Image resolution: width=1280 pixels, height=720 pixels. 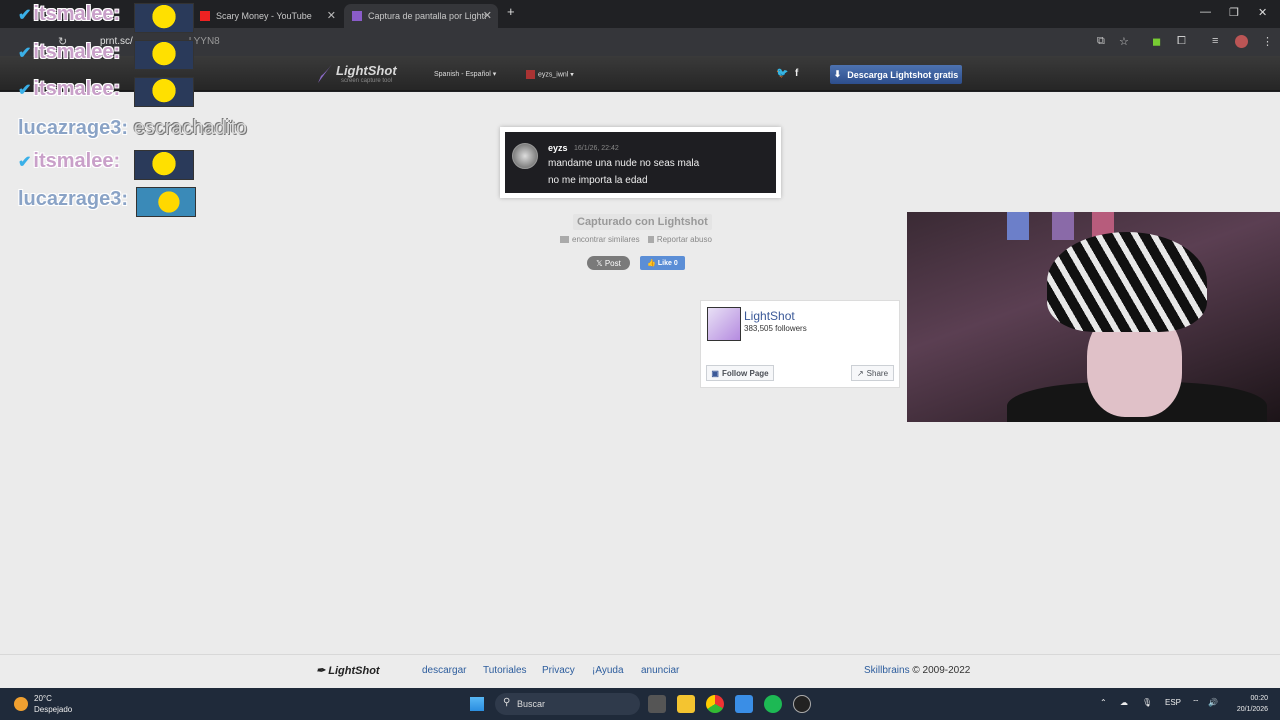 What do you see at coordinates (477, 704) in the screenshot?
I see `windows-start-icon` at bounding box center [477, 704].